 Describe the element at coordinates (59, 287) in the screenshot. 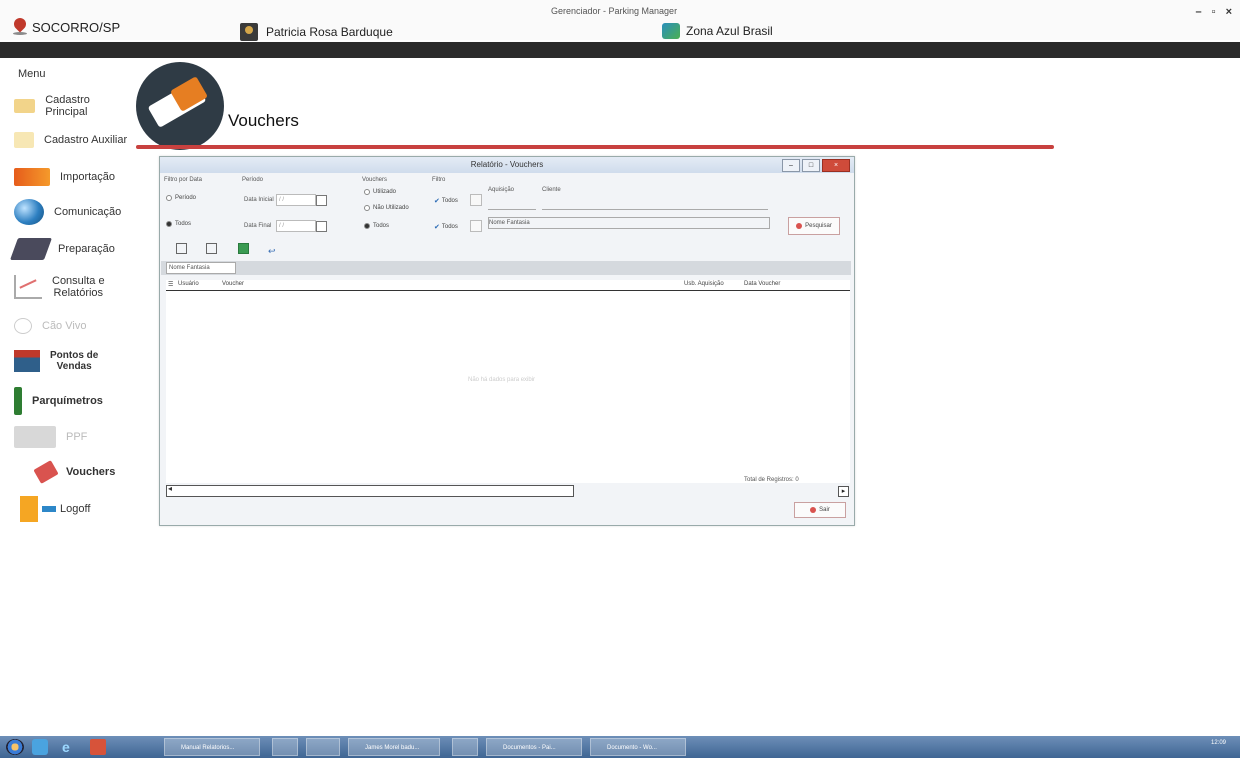

I see `sidebar-item-consulta-relatorios: Consulta e Relatórios` at that location.